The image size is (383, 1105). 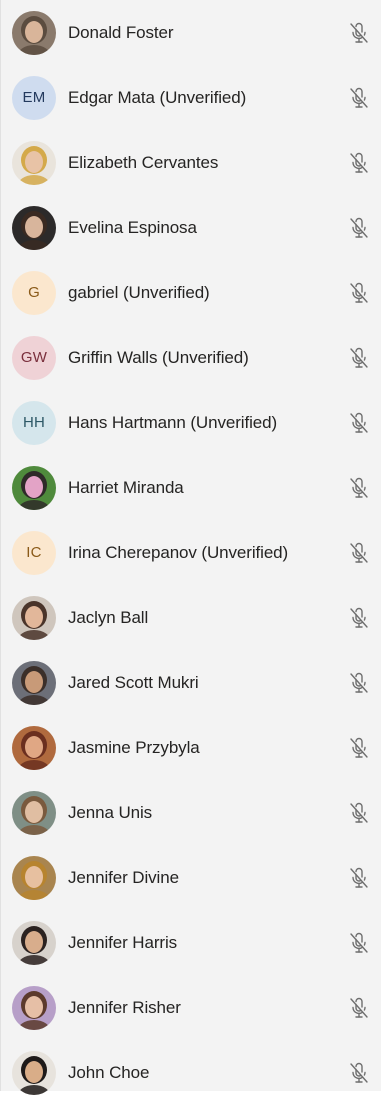 I want to click on participant-name: Hans Hartmann (Unverified), so click(x=173, y=422).